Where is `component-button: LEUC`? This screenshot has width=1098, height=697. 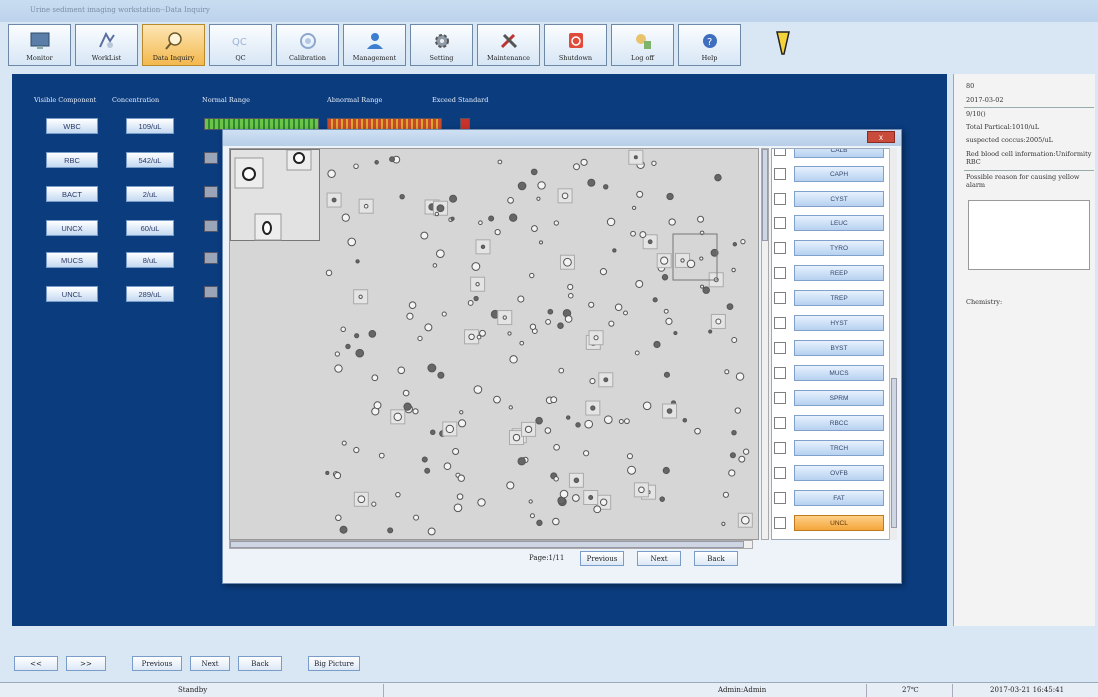
component-button: LEUC is located at coordinates (839, 223).